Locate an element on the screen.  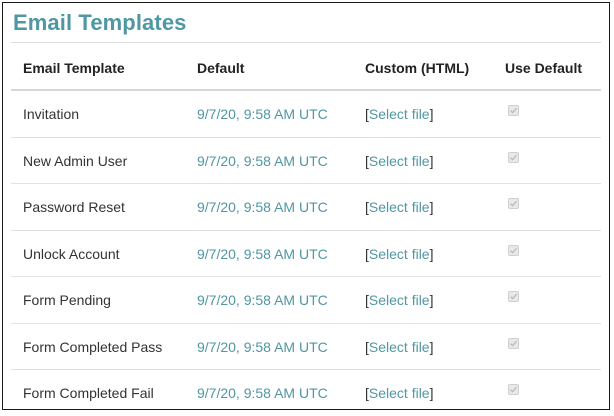
template-name: Password Reset is located at coordinates (74, 207).